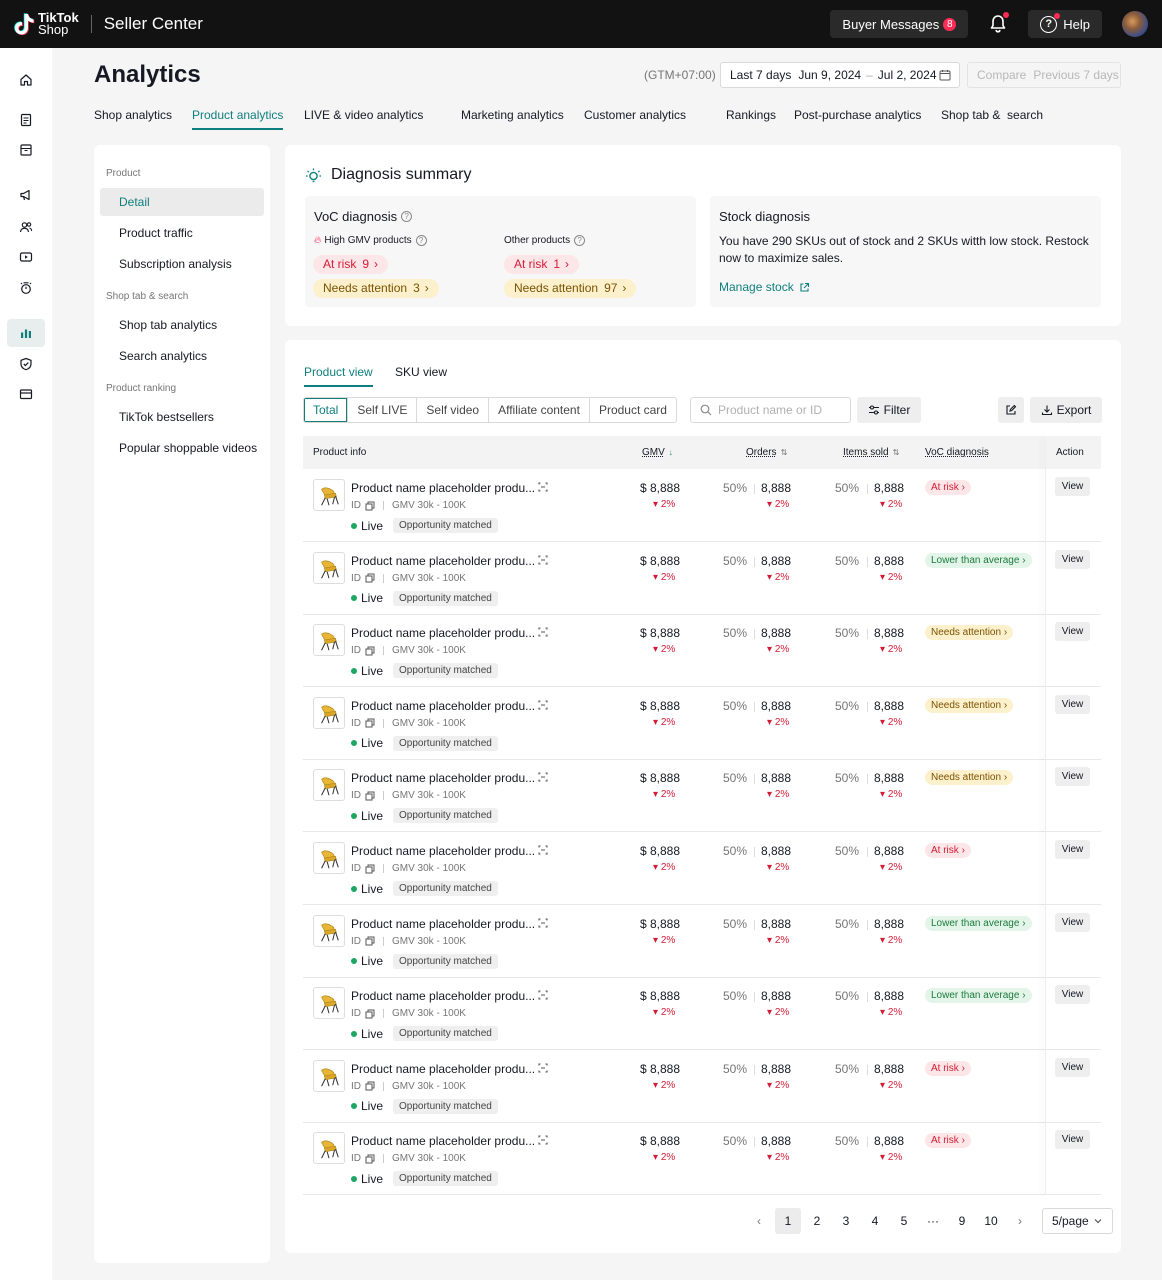 The image size is (1162, 1280). What do you see at coordinates (999, 23) in the screenshot?
I see `notifications-bell-icon` at bounding box center [999, 23].